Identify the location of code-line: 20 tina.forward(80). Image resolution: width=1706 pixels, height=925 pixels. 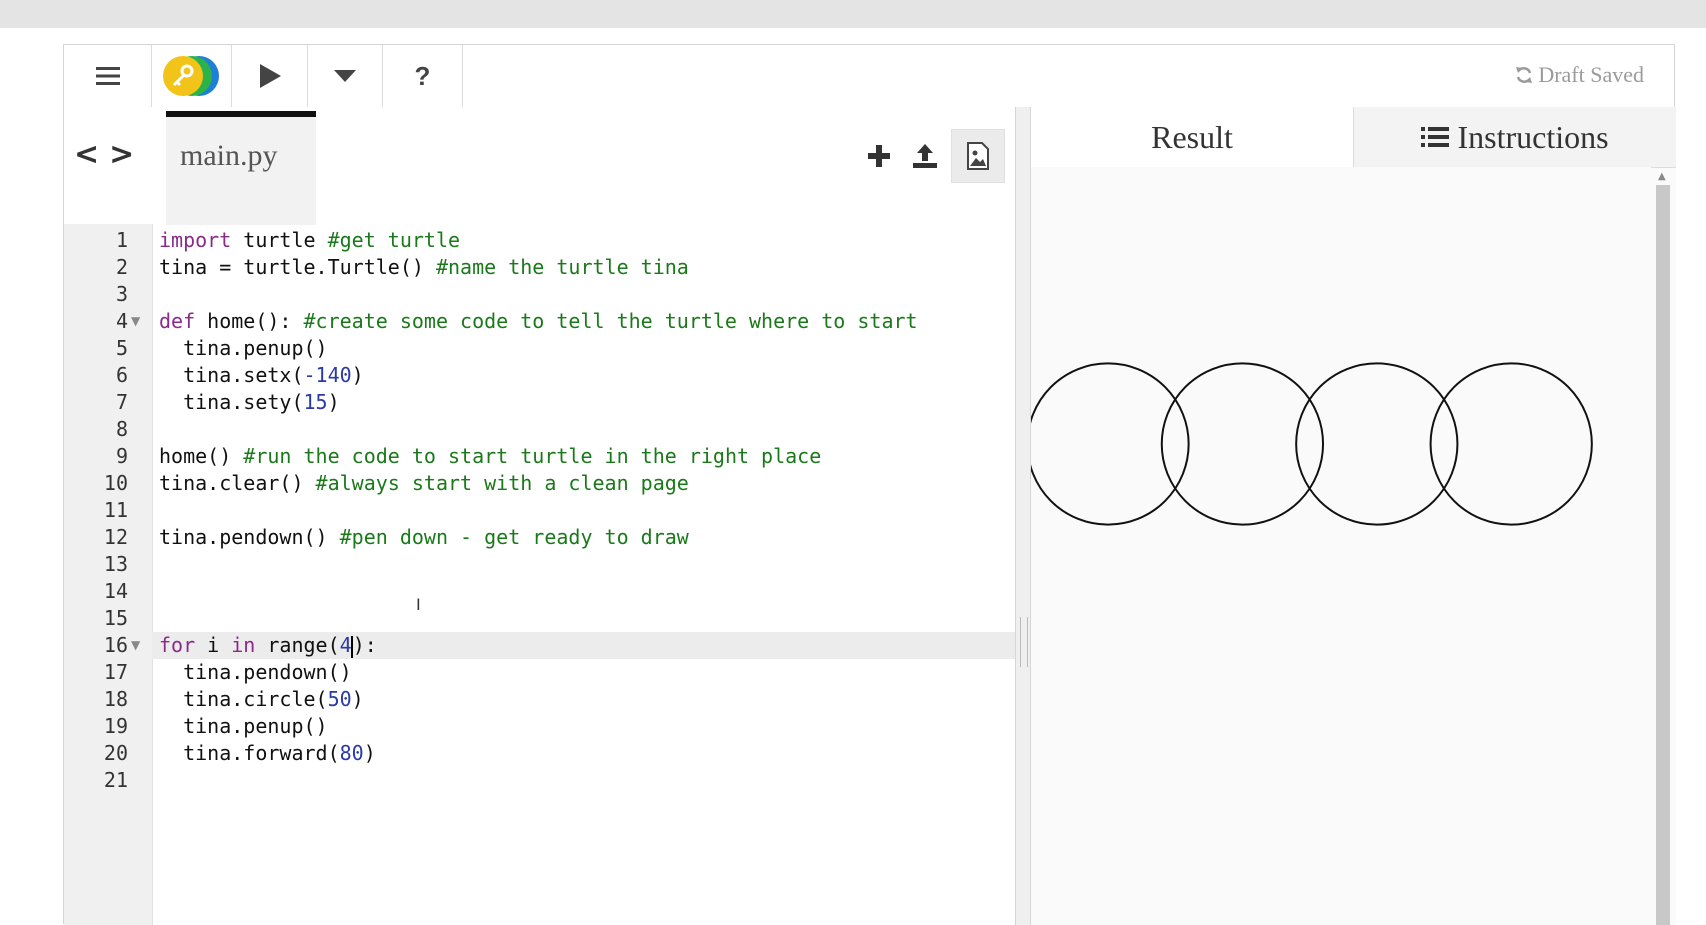
(559, 753).